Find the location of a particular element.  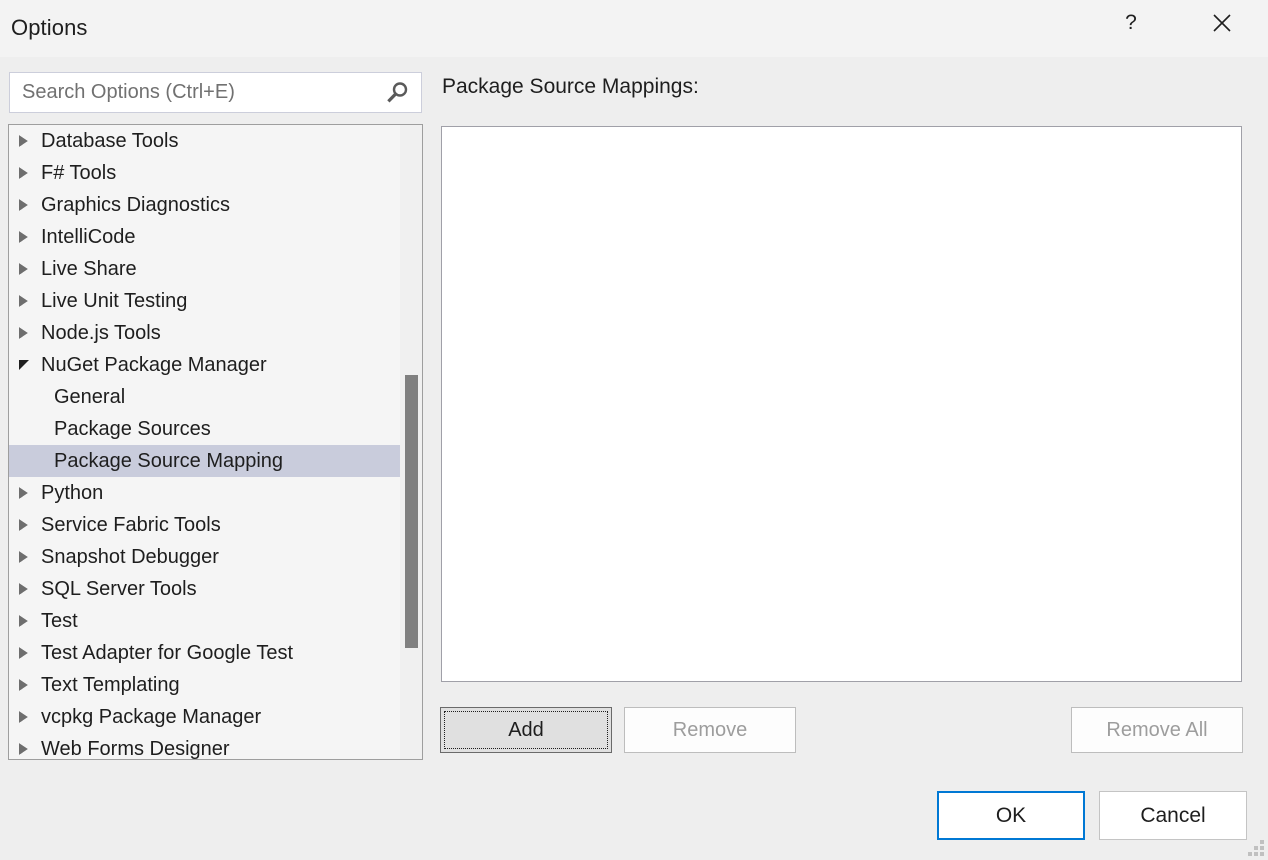

tree-item-label: IntelliCode is located at coordinates (88, 237).